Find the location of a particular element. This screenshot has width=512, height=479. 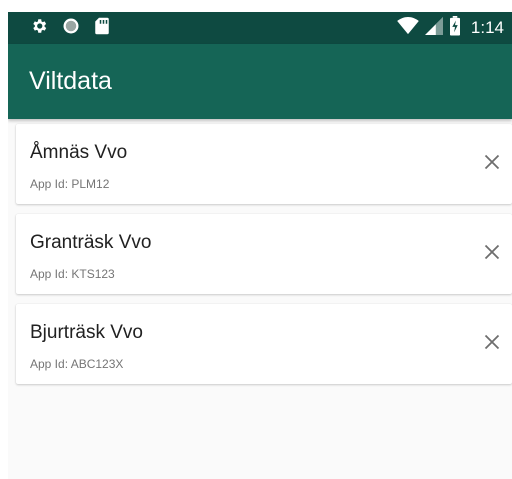

item-app-id: App Id: PLM12 is located at coordinates (70, 184).